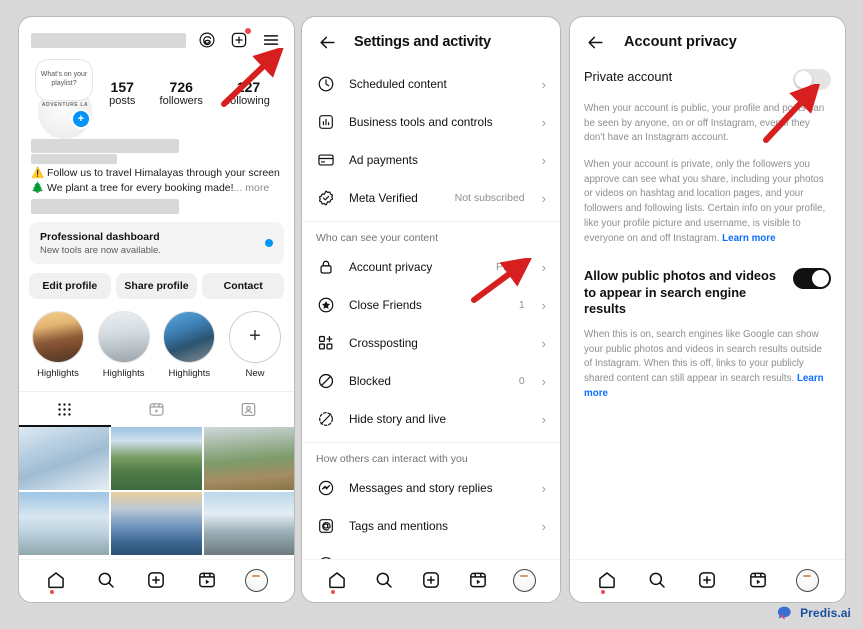  What do you see at coordinates (248, 409) in the screenshot?
I see `tab-tagged` at bounding box center [248, 409].